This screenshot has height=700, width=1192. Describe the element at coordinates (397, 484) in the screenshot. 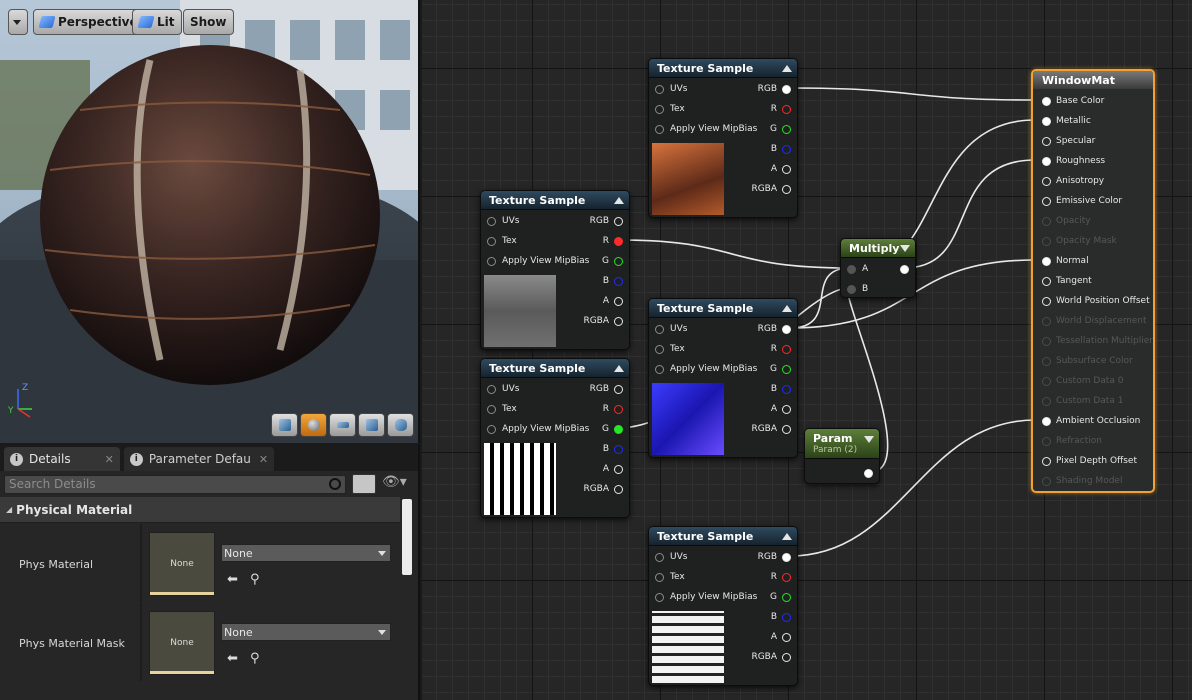

I see `view-options-eye-icon: 👁▾` at that location.